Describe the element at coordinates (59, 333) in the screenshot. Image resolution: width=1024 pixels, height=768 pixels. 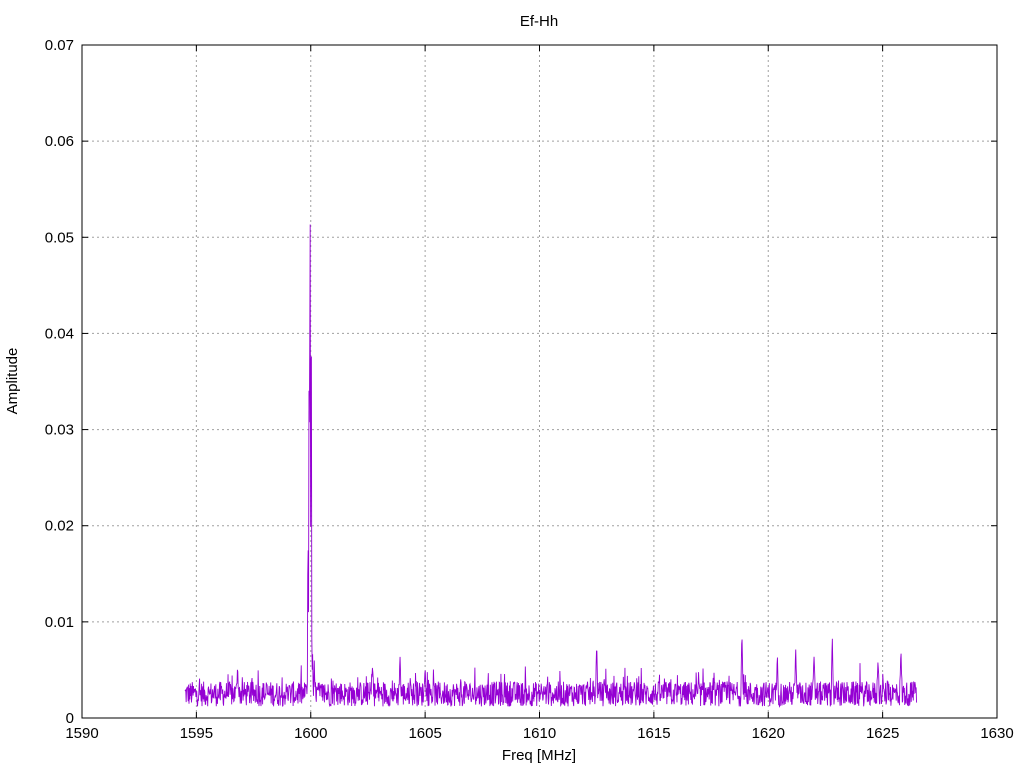
I see `y-tick-label: 0.04` at that location.